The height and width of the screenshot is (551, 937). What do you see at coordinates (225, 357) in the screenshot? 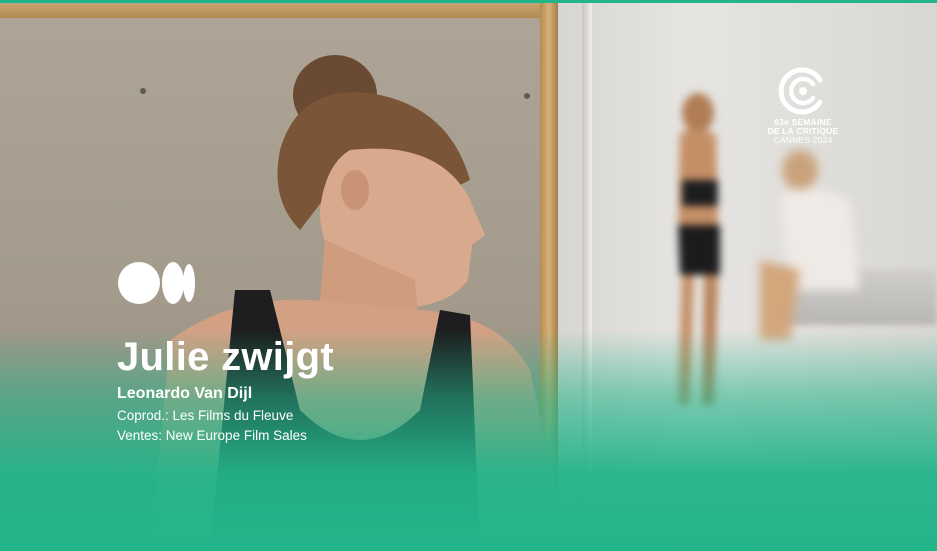
I see `film-title: Julie zwijgt` at bounding box center [225, 357].